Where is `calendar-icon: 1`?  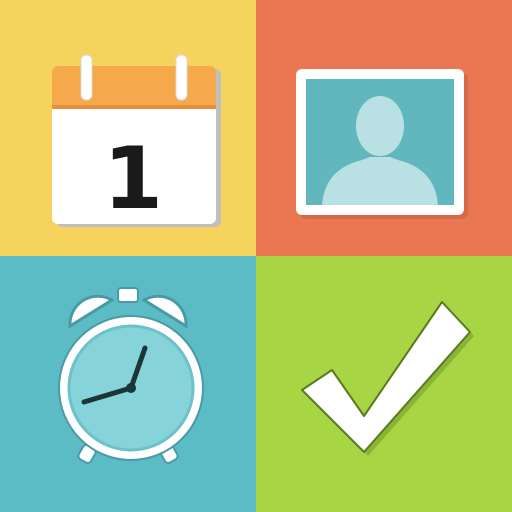 calendar-icon: 1 is located at coordinates (136, 141).